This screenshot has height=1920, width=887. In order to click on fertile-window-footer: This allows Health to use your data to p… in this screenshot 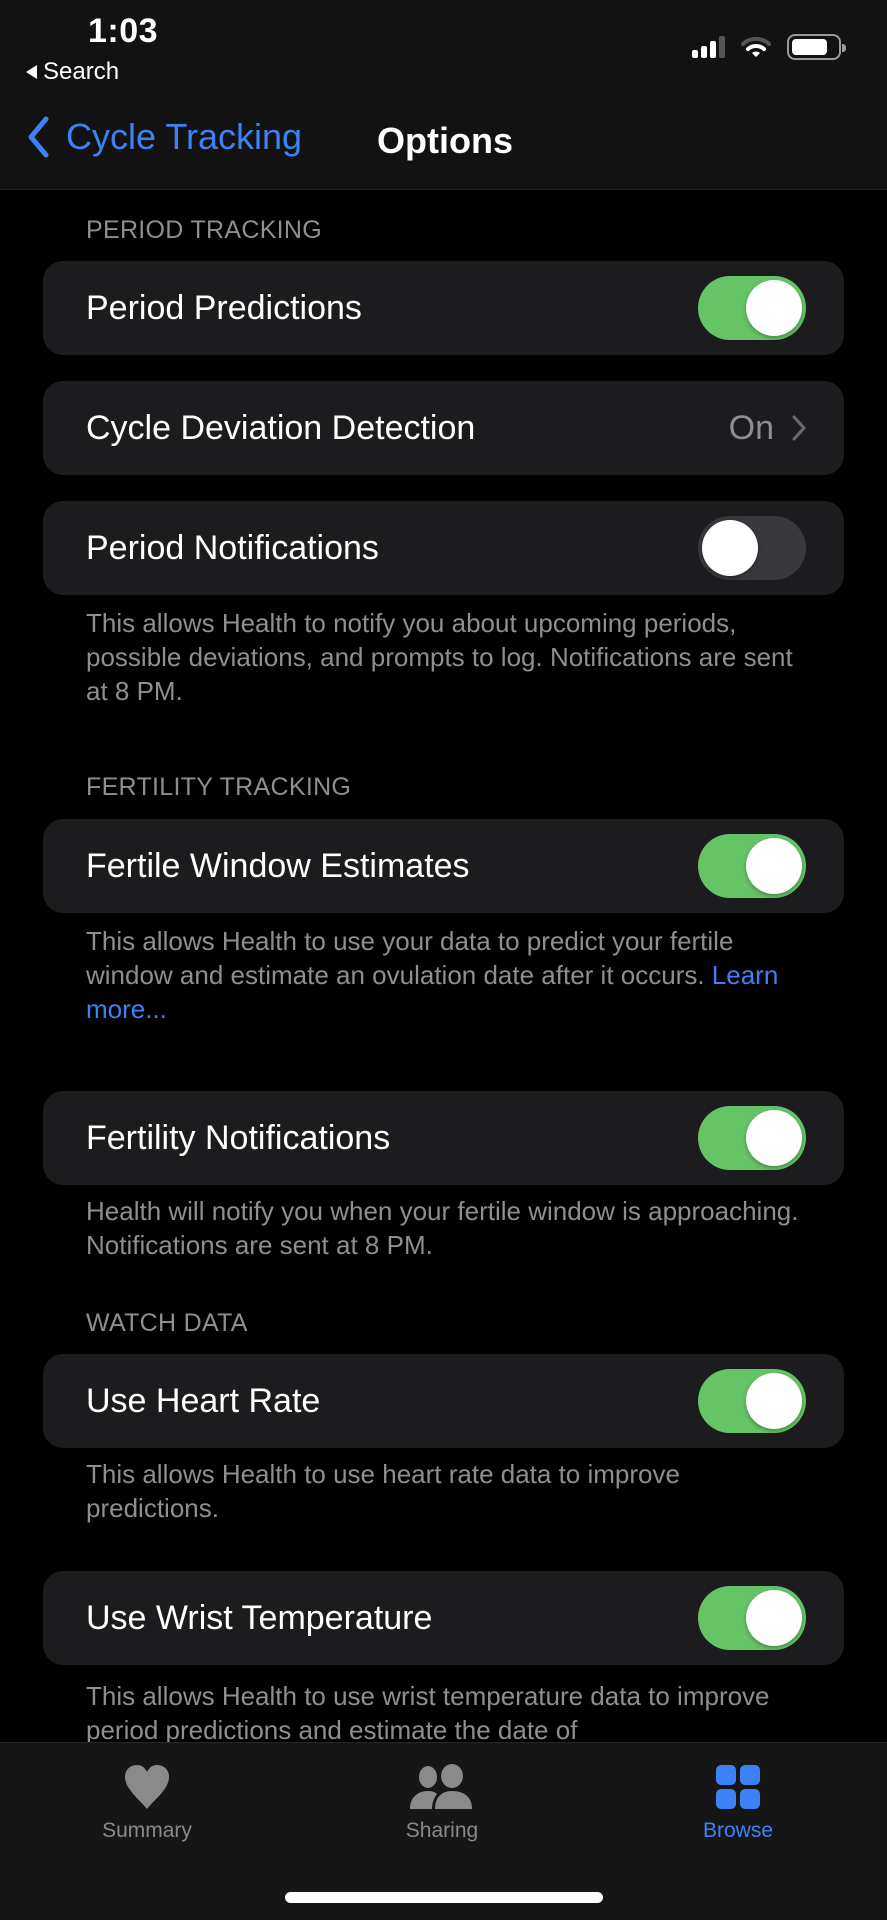, I will do `click(446, 975)`.